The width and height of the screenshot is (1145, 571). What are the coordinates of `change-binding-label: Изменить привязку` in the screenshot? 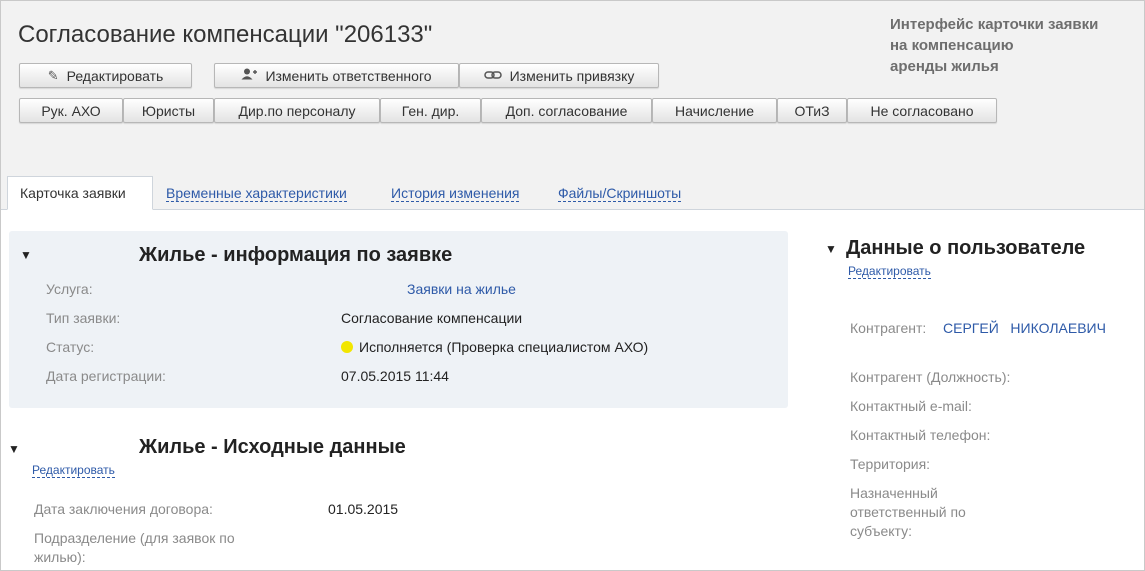 It's located at (572, 75).